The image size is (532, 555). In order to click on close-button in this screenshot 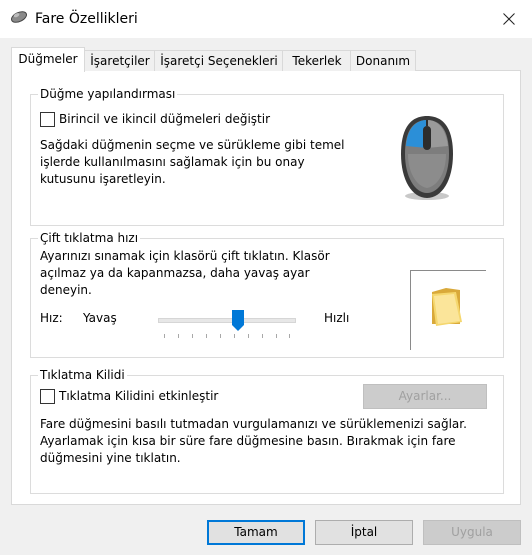, I will do `click(509, 19)`.